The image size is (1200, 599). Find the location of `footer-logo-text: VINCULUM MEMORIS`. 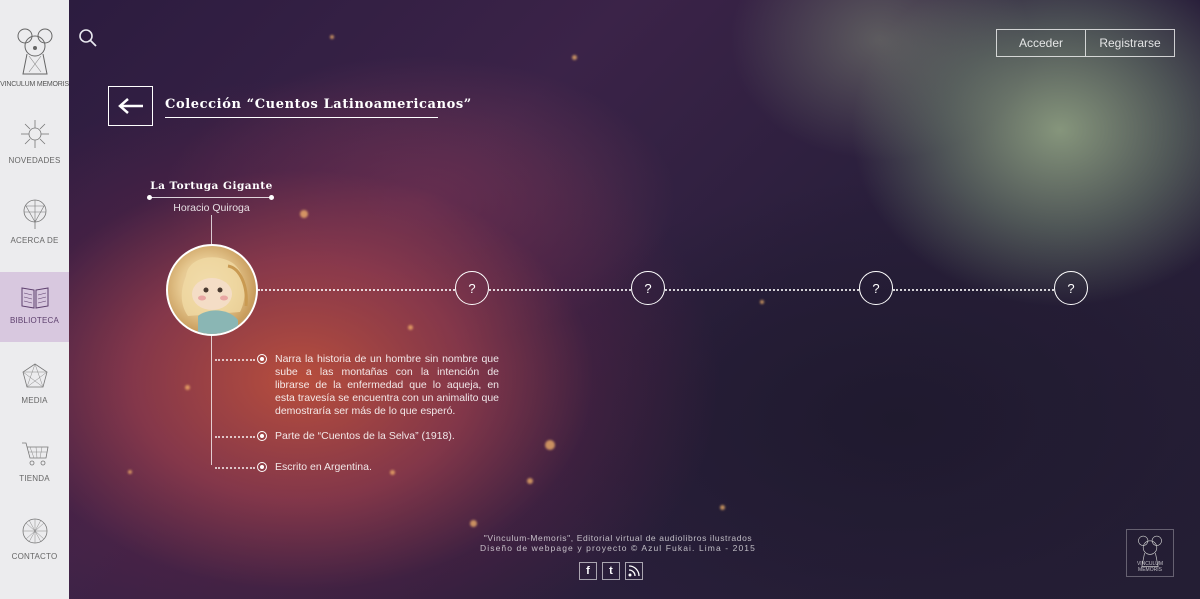

footer-logo-text: VINCULUM MEMORIS is located at coordinates (1150, 567).